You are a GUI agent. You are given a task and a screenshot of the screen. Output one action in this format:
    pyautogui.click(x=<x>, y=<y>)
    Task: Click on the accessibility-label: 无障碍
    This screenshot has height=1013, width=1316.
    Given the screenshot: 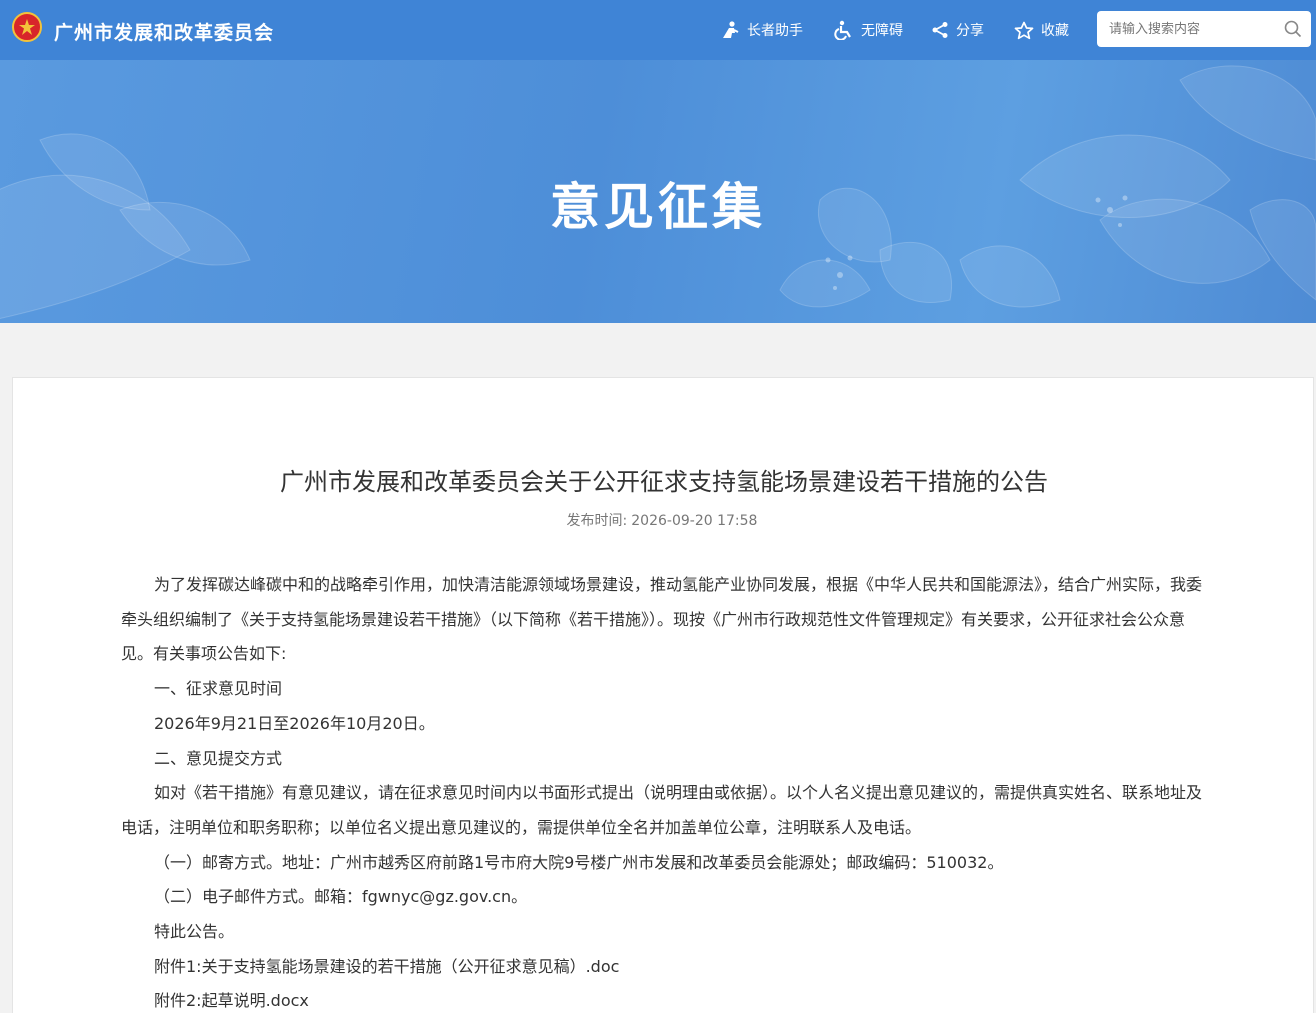 What is the action you would take?
    pyautogui.click(x=882, y=31)
    